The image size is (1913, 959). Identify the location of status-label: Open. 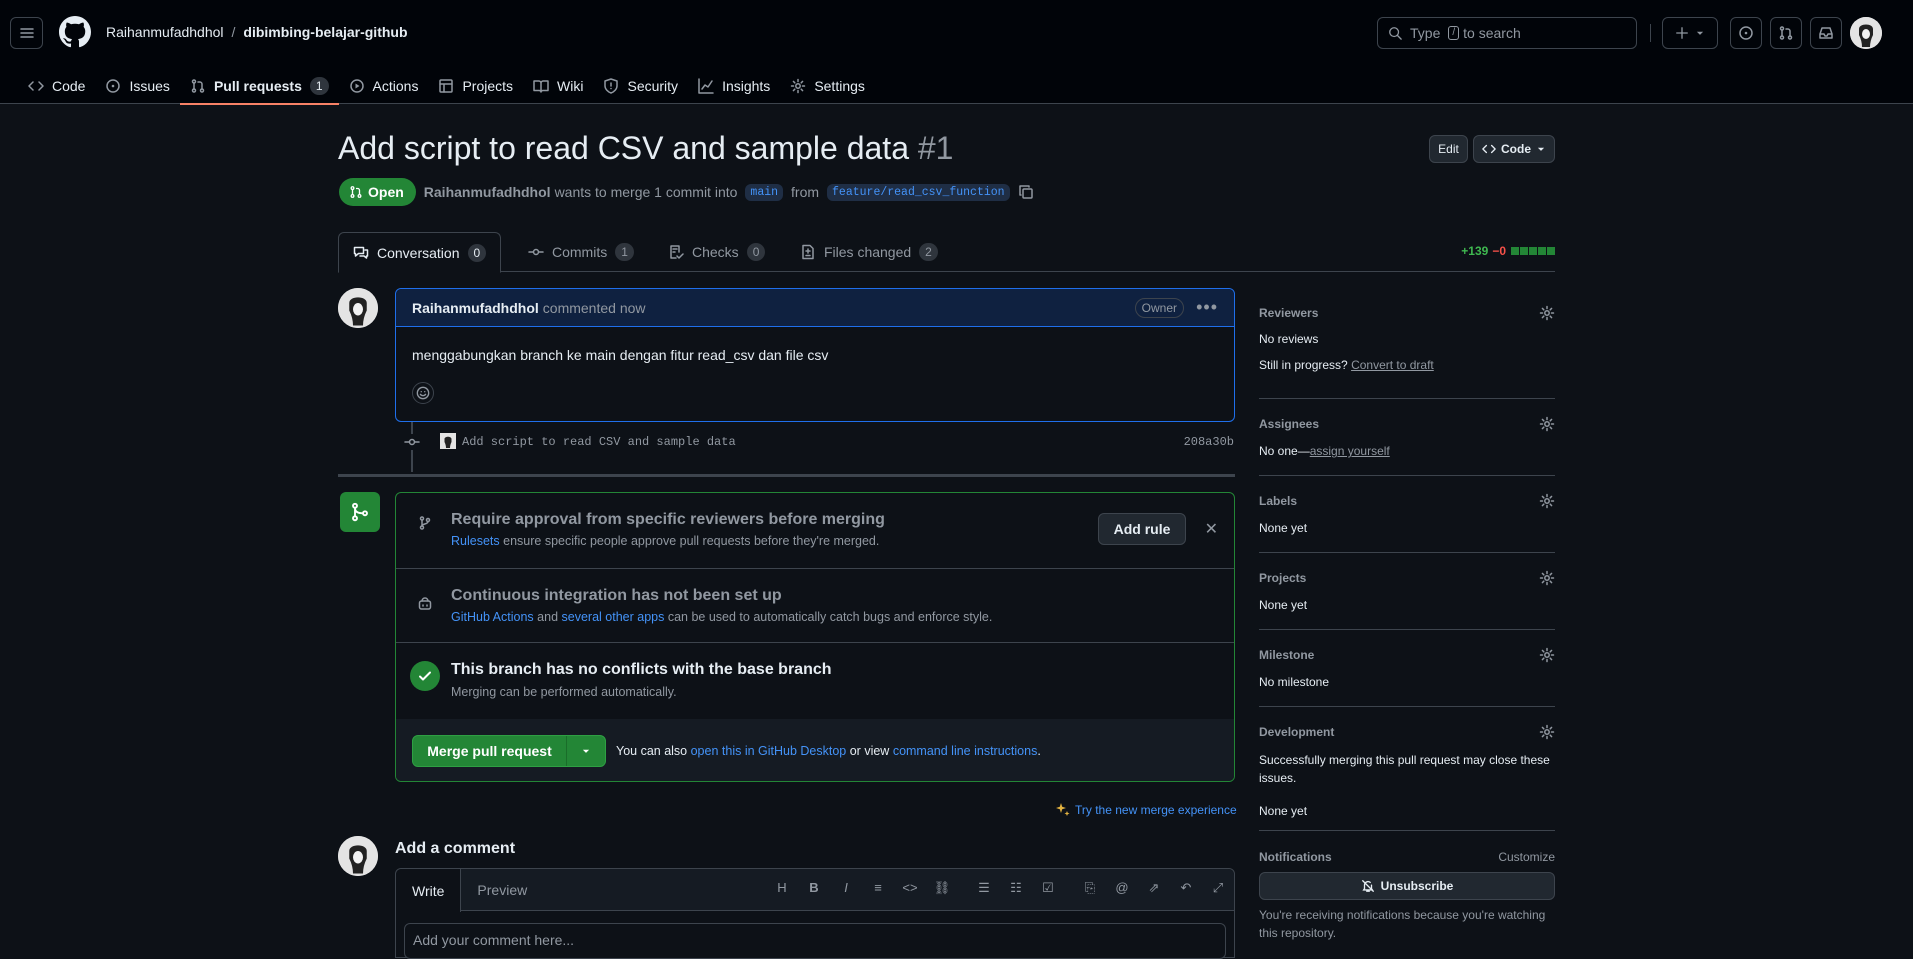
(386, 192).